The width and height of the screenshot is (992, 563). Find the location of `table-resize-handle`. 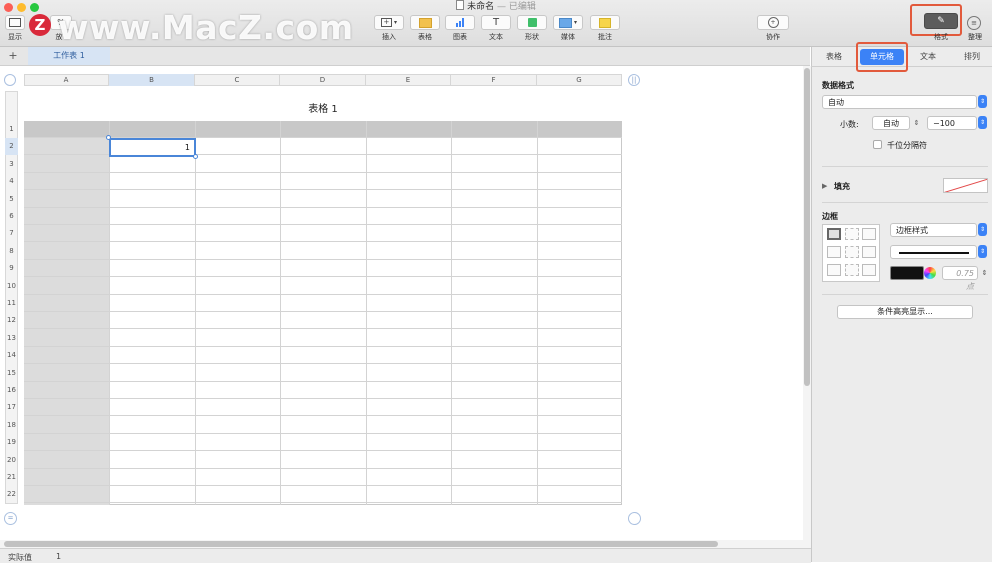

table-resize-handle is located at coordinates (634, 518).